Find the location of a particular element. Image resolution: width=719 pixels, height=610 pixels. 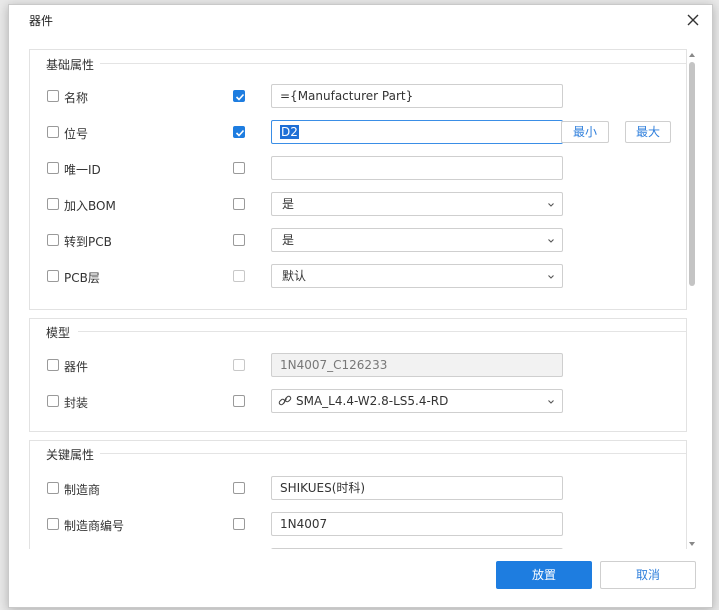

row-convert-pcb: 转到PCB 是 is located at coordinates (358, 240).